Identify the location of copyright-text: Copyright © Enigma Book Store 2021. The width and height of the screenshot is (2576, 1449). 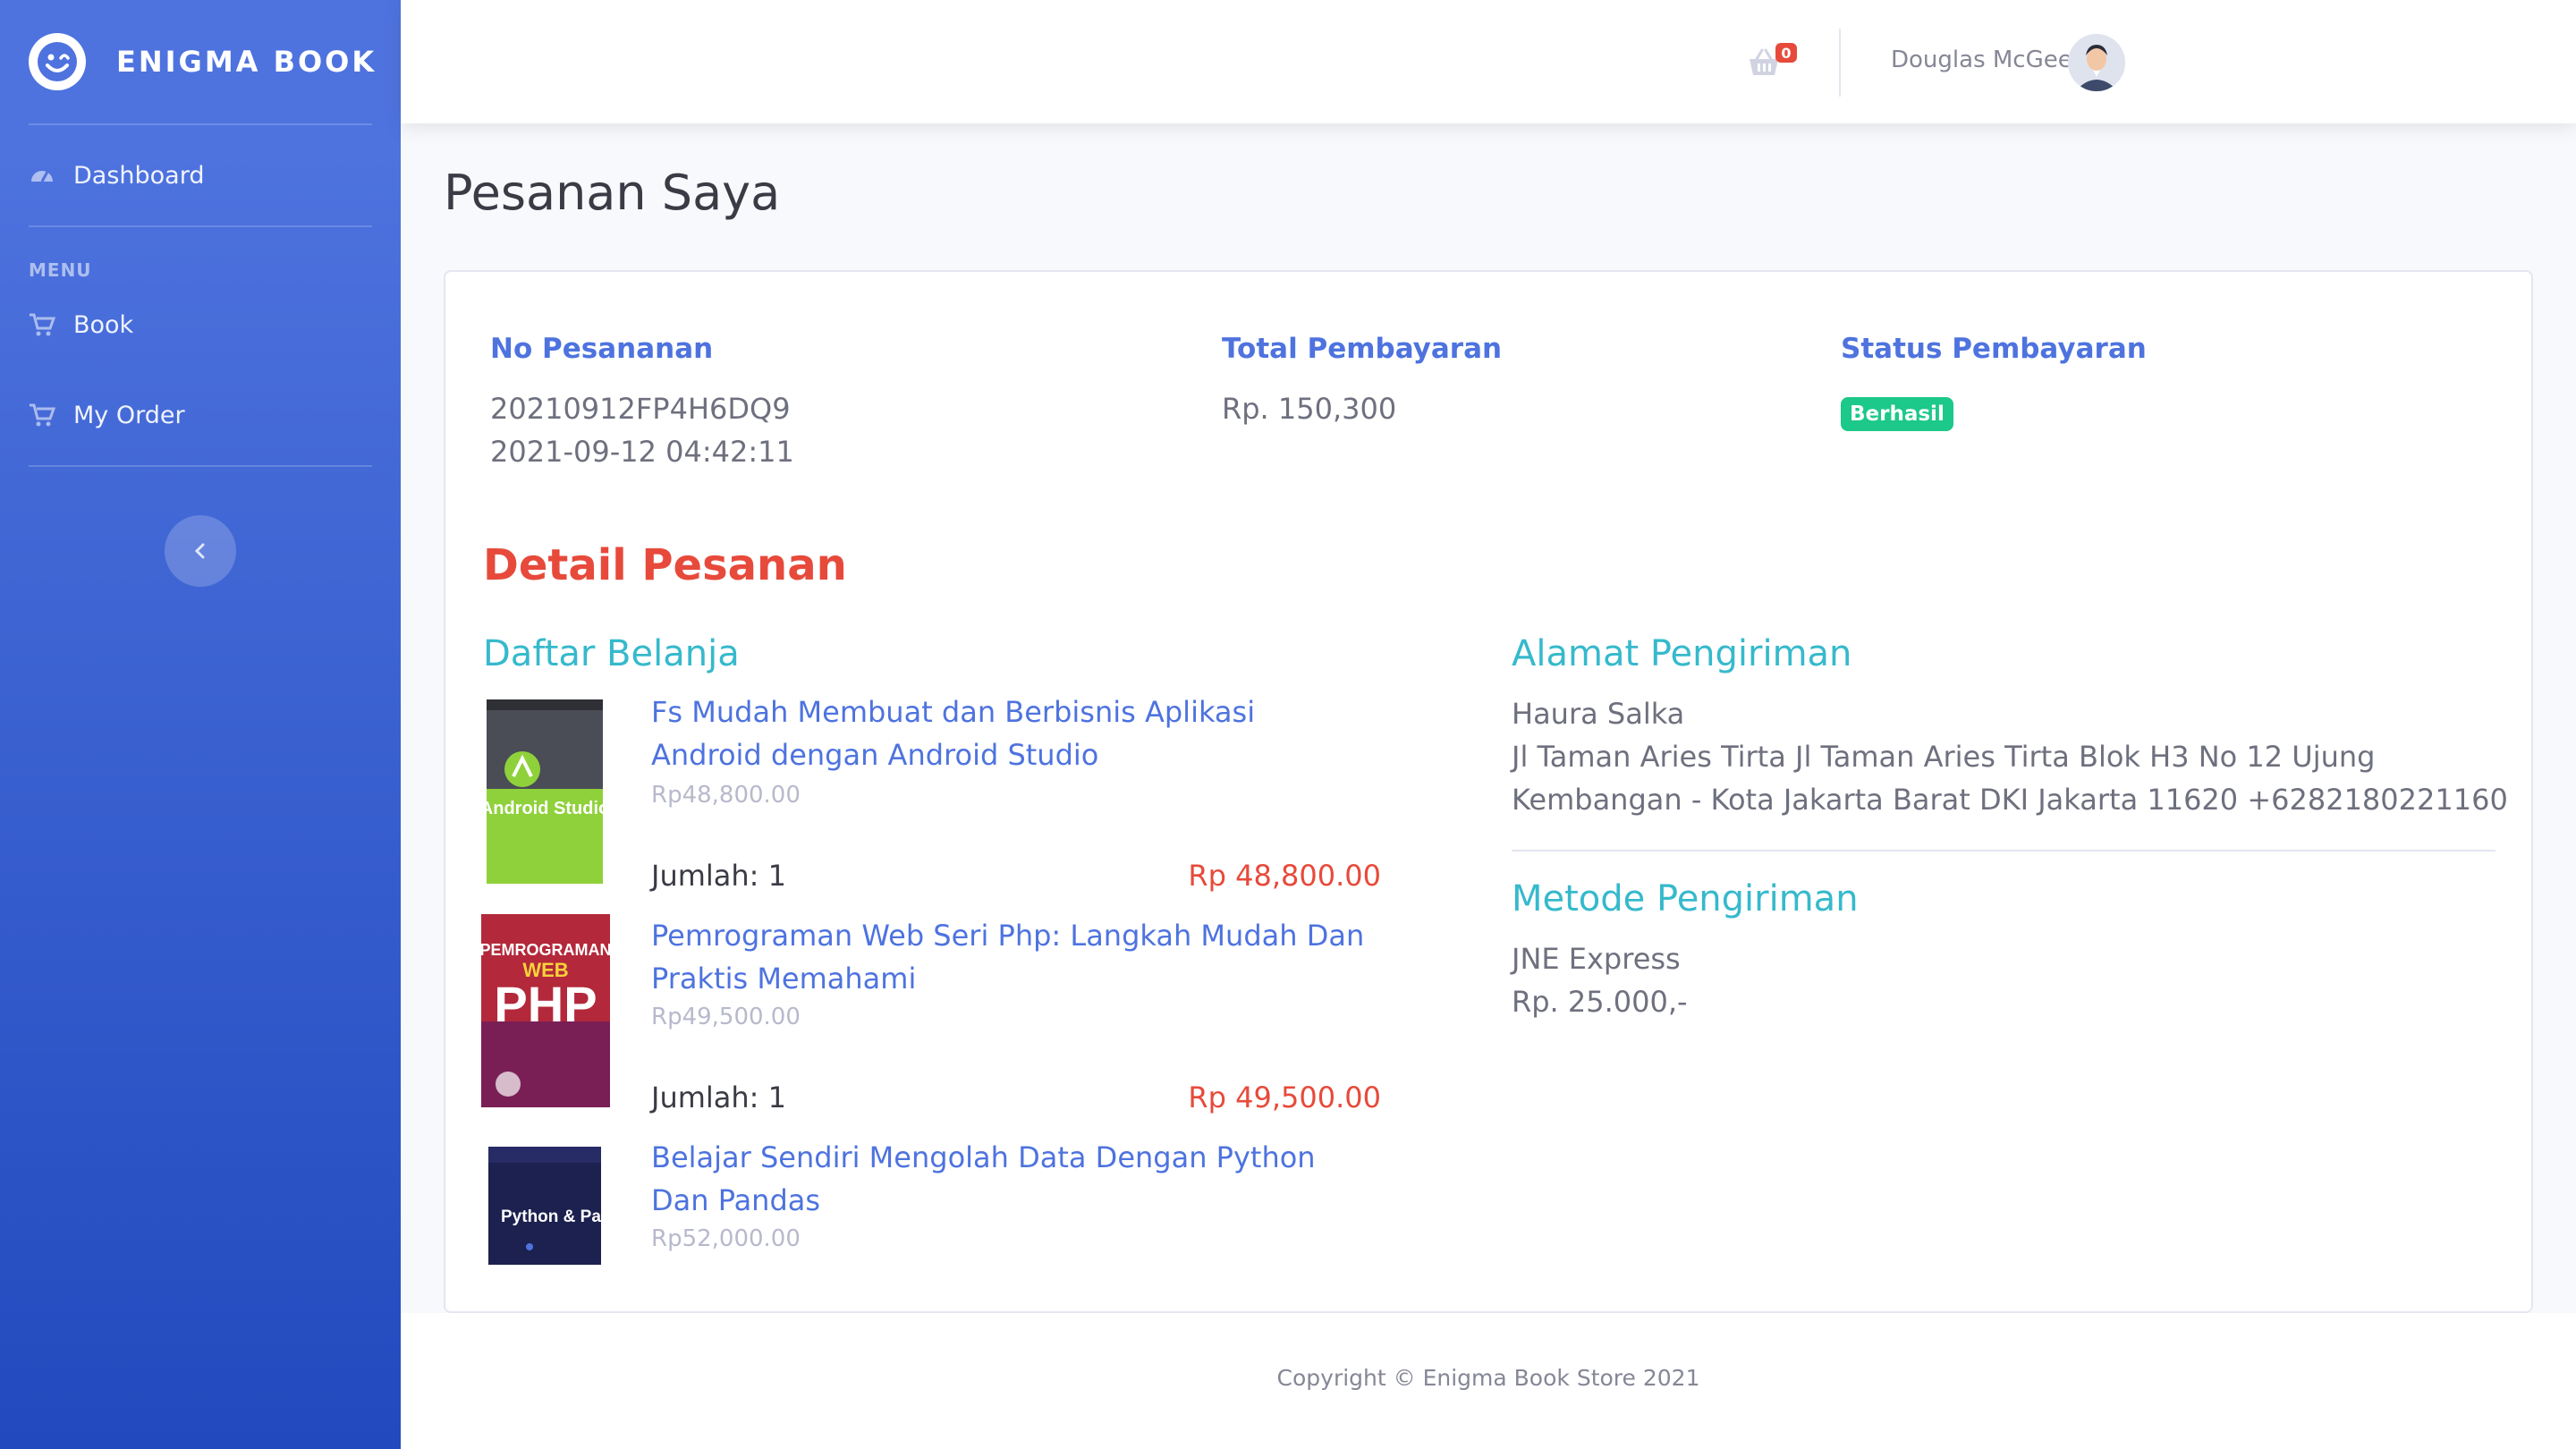
(1488, 1378).